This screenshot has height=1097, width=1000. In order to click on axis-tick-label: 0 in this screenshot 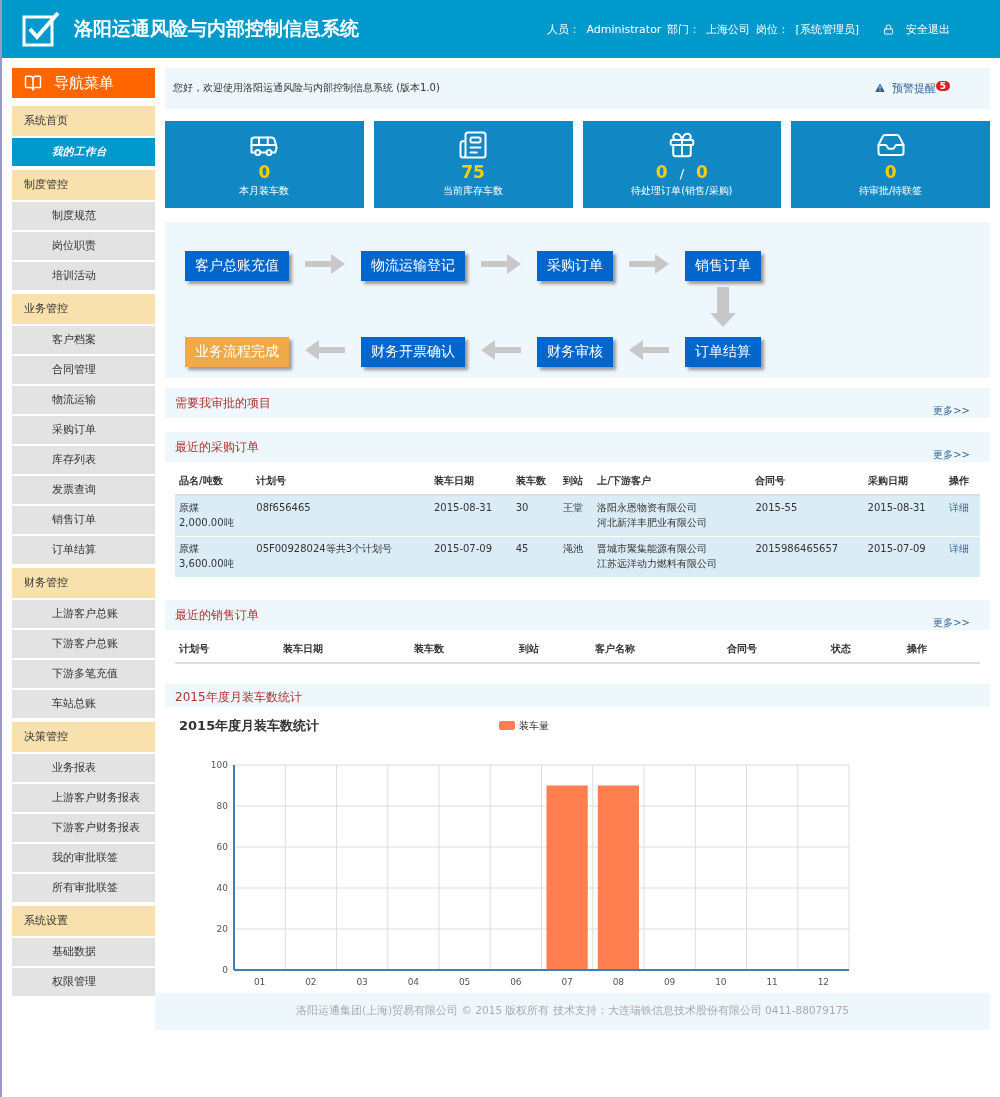, I will do `click(225, 969)`.